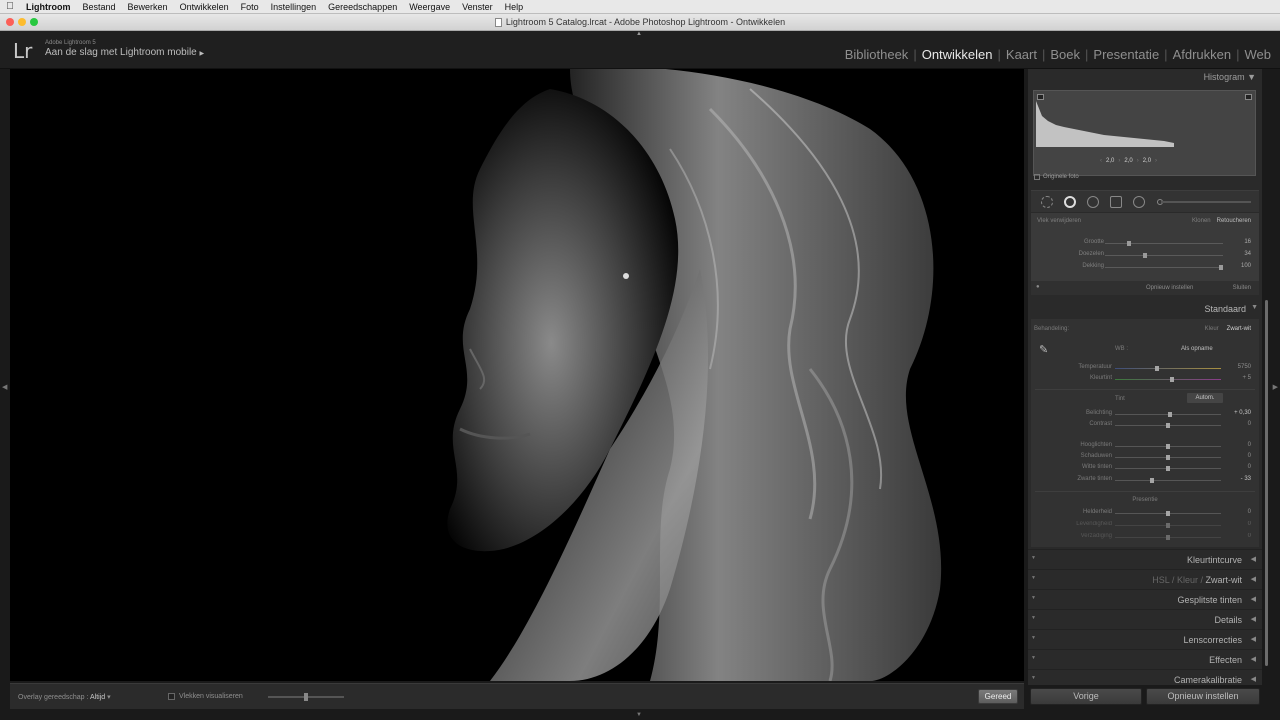  What do you see at coordinates (1145, 559) in the screenshot?
I see `tone-curve-panel-header: ▼ Kleurtintcurve ◀` at bounding box center [1145, 559].